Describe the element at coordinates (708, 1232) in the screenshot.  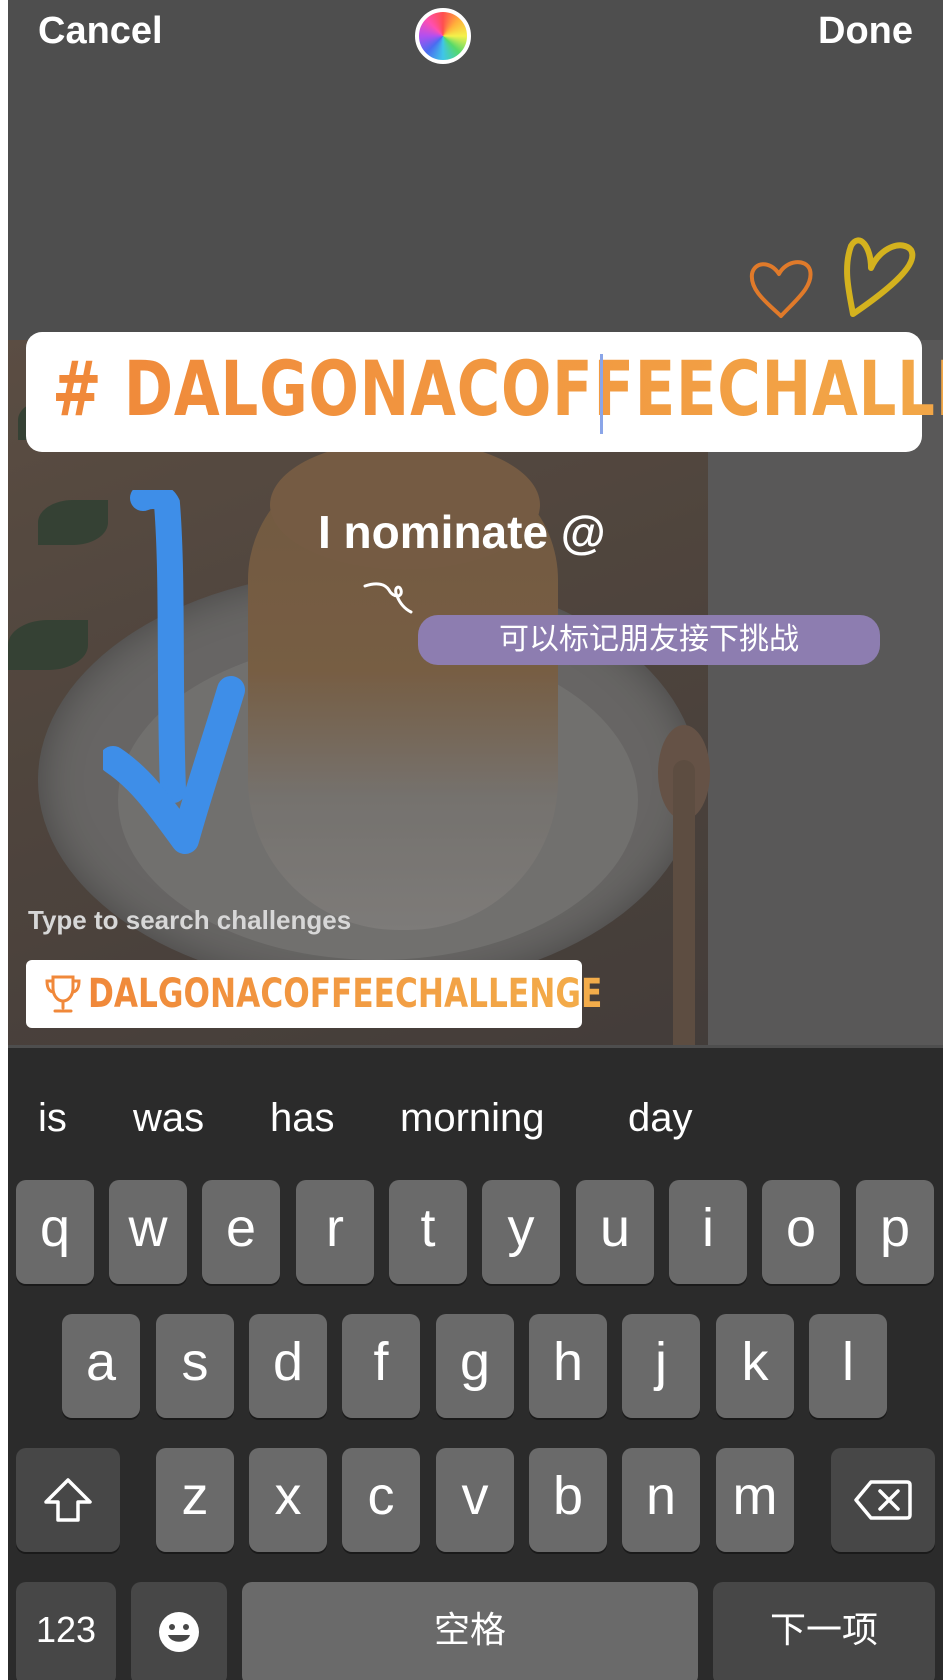
I see `key-i: i` at that location.